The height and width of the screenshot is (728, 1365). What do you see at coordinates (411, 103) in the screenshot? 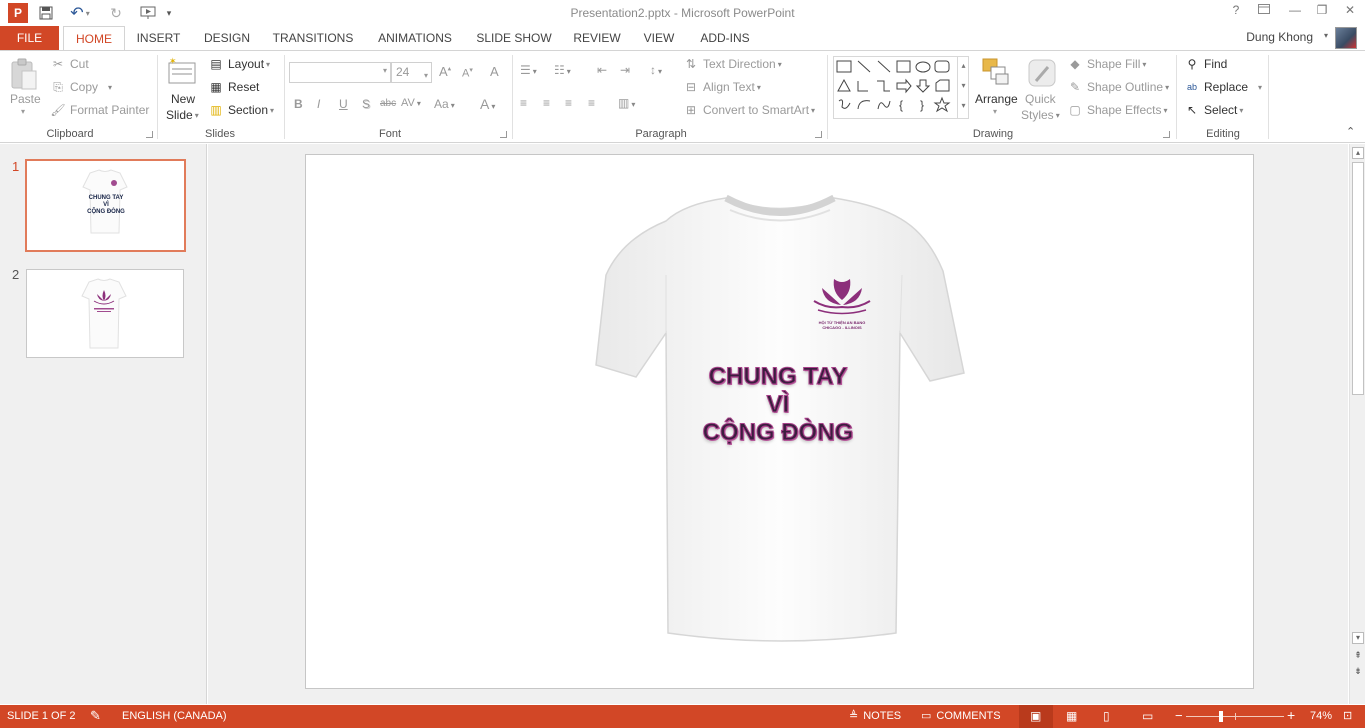
I see `character-spacing-button: AV ▾` at bounding box center [411, 103].